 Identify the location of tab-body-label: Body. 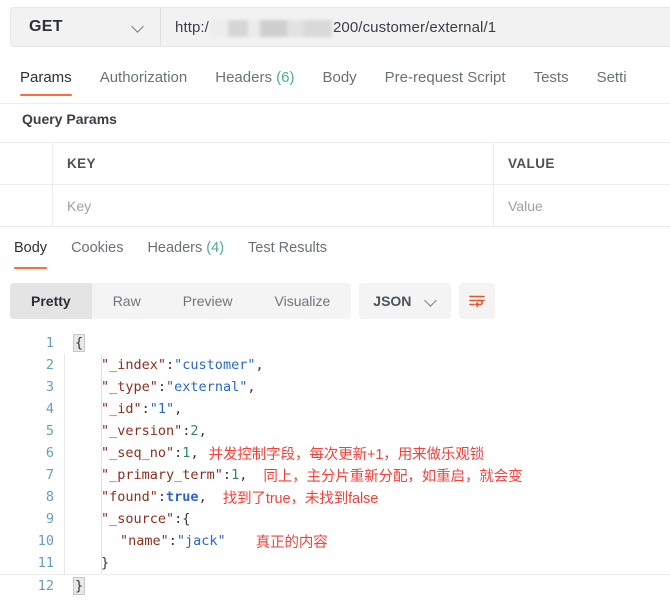
(339, 77).